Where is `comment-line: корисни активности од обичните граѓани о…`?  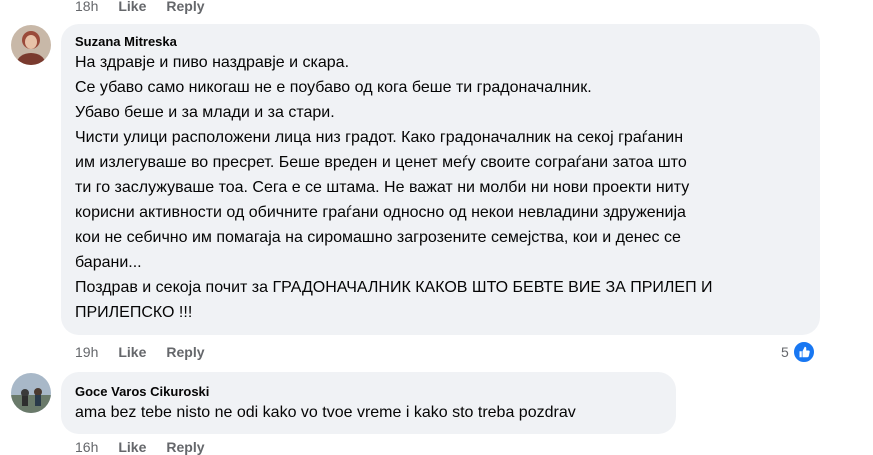 comment-line: корисни активности од обичните граѓани о… is located at coordinates (380, 212).